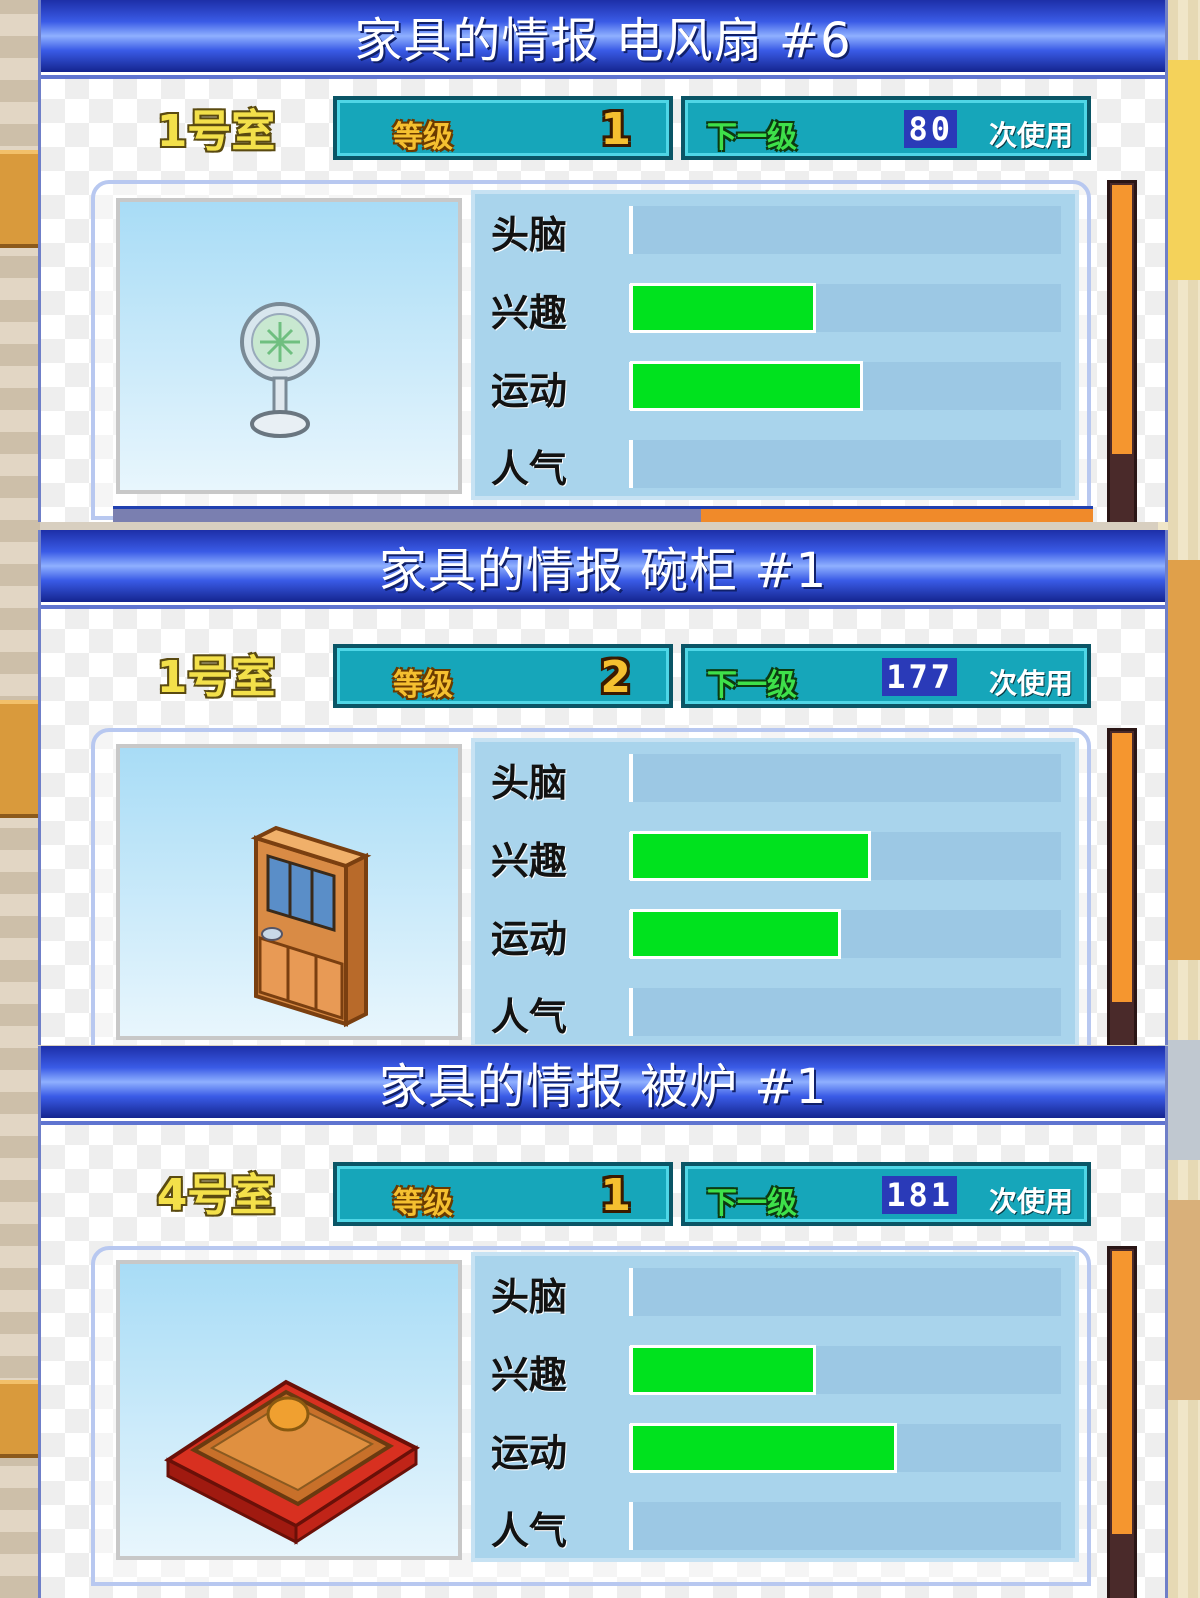 The image size is (1200, 1598). What do you see at coordinates (503, 676) in the screenshot?
I see `level-box: 等级 2` at bounding box center [503, 676].